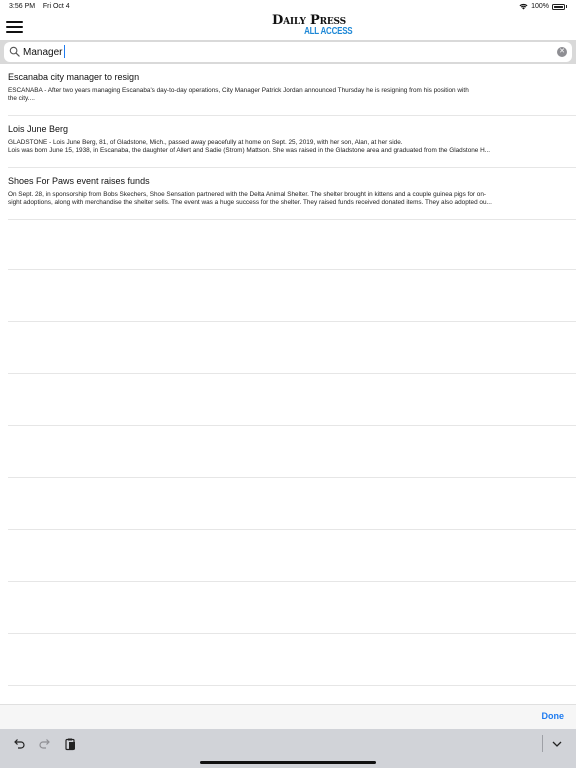 The width and height of the screenshot is (576, 768). What do you see at coordinates (562, 52) in the screenshot?
I see `clear-icon: ✕` at bounding box center [562, 52].